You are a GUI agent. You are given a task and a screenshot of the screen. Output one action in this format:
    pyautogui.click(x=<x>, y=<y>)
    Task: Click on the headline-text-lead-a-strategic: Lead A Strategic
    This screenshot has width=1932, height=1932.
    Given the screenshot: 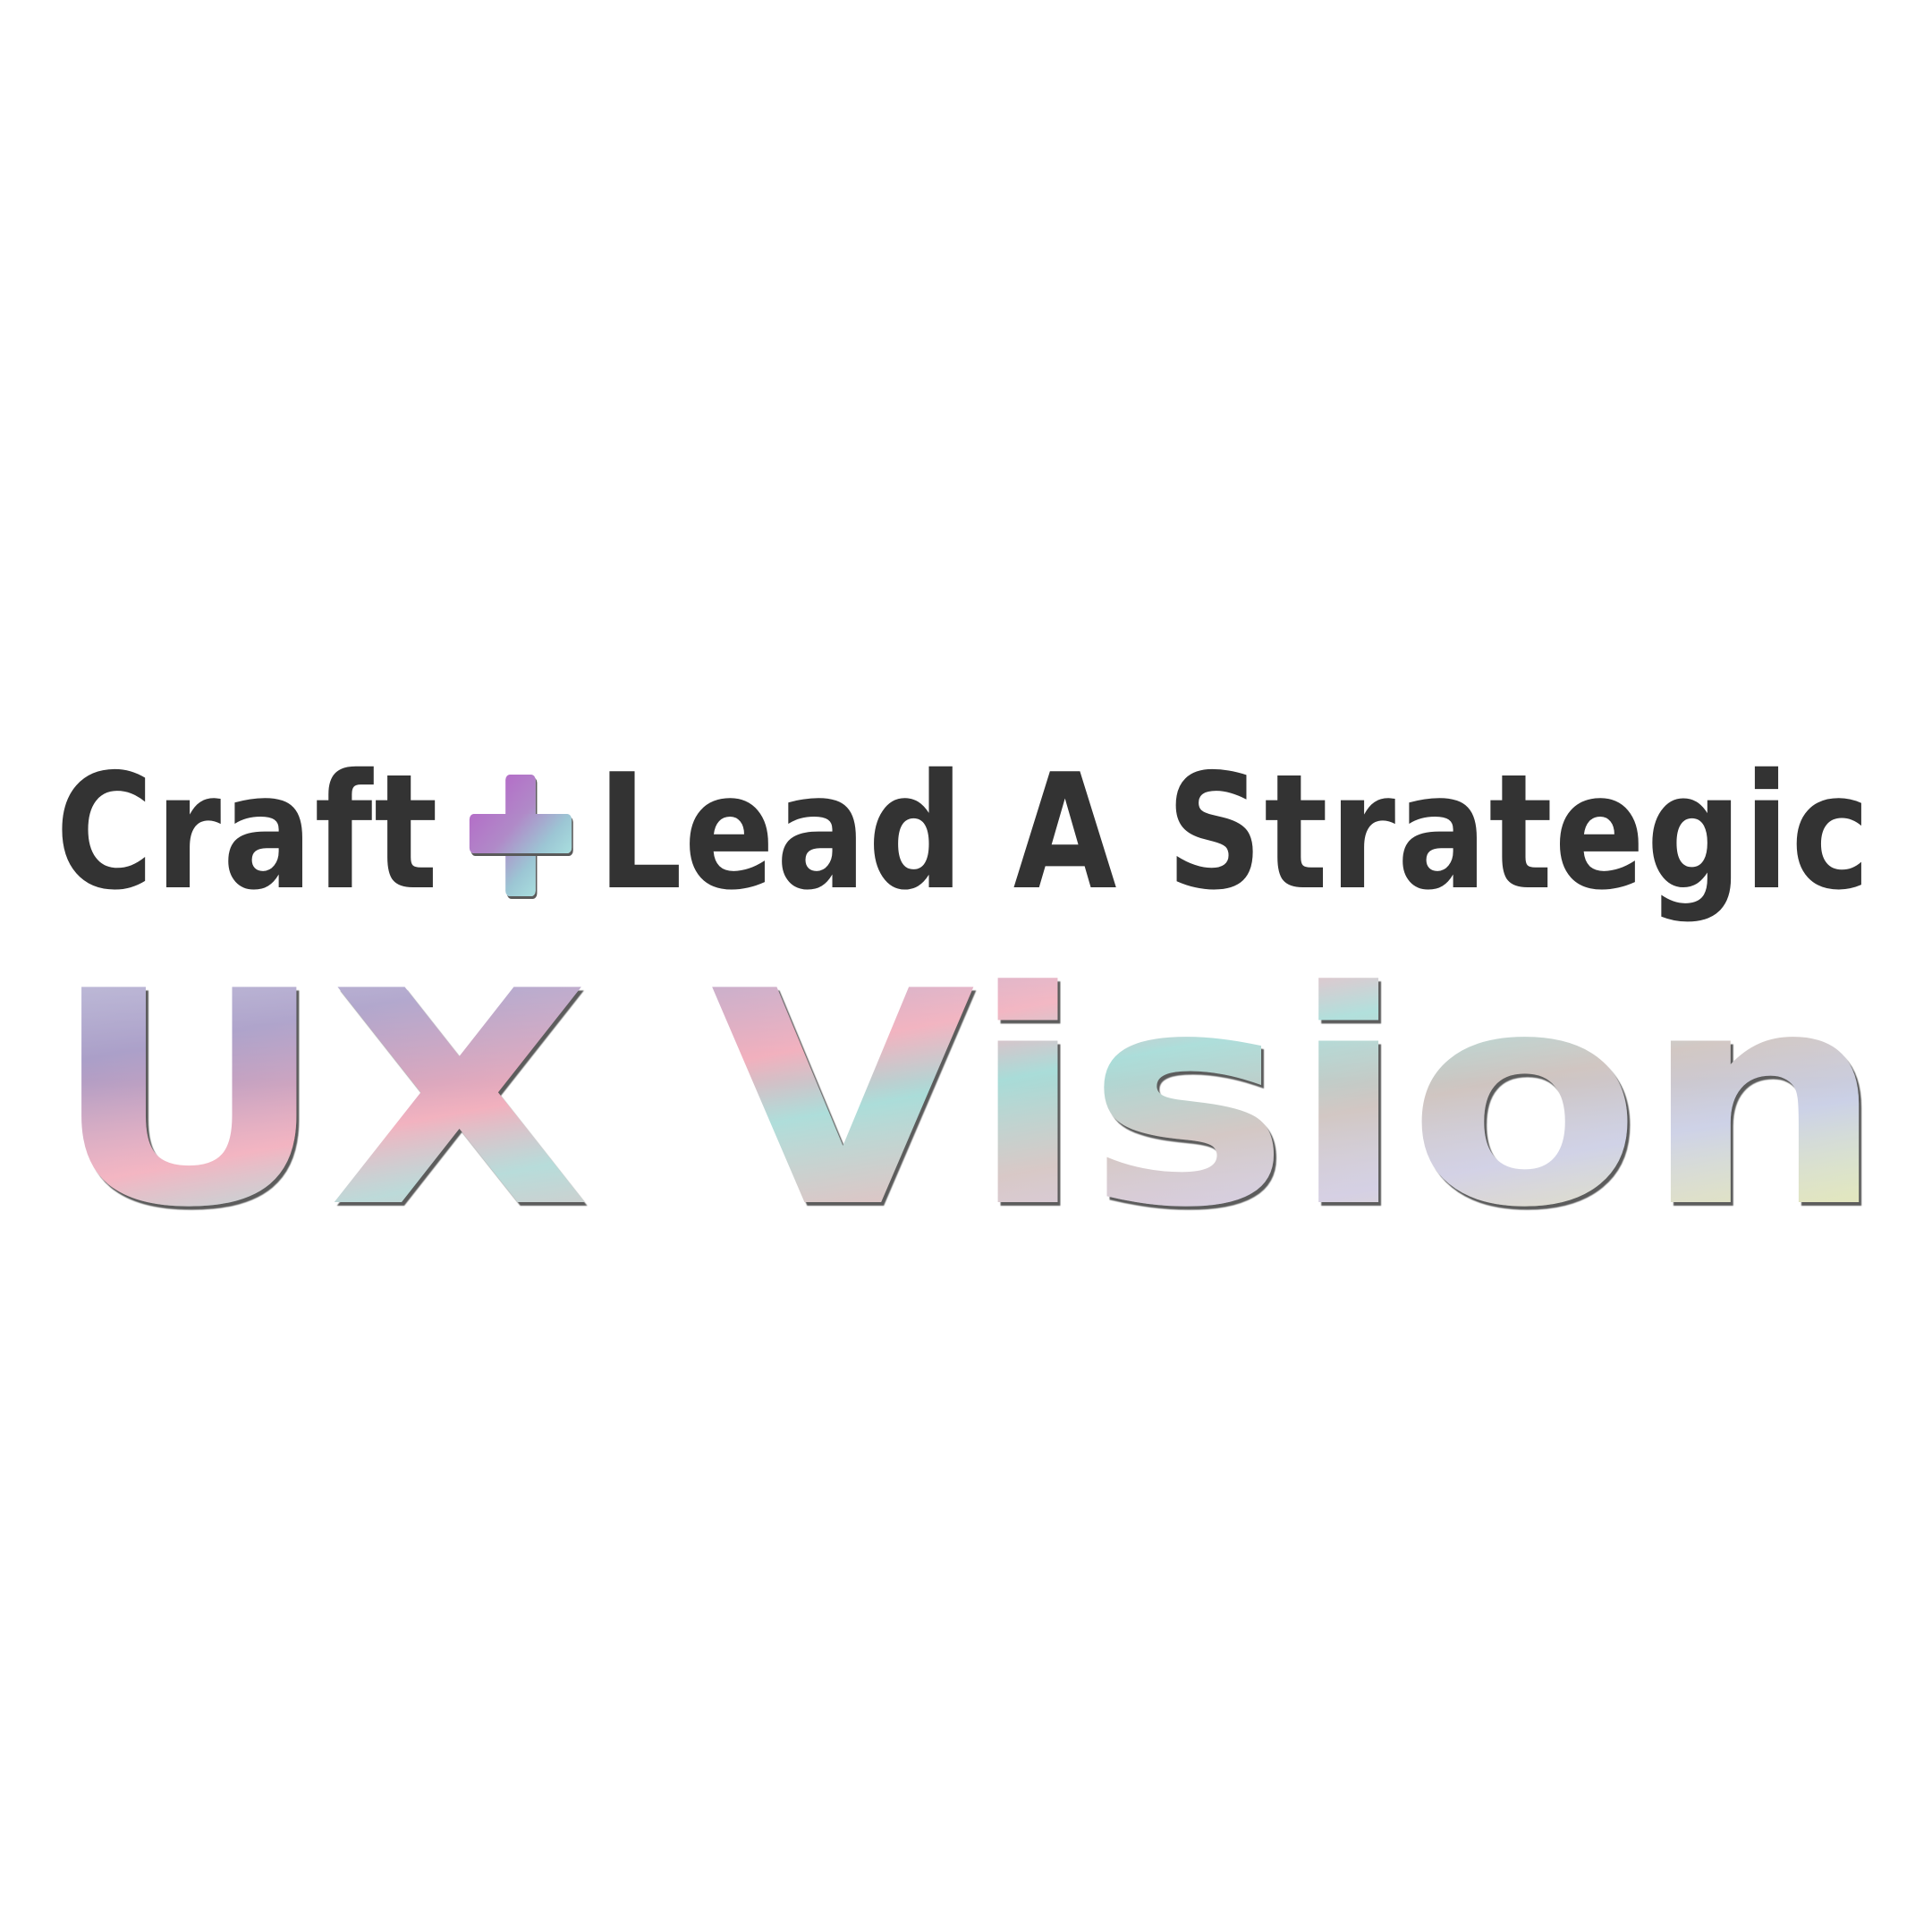 What is the action you would take?
    pyautogui.click(x=1234, y=832)
    